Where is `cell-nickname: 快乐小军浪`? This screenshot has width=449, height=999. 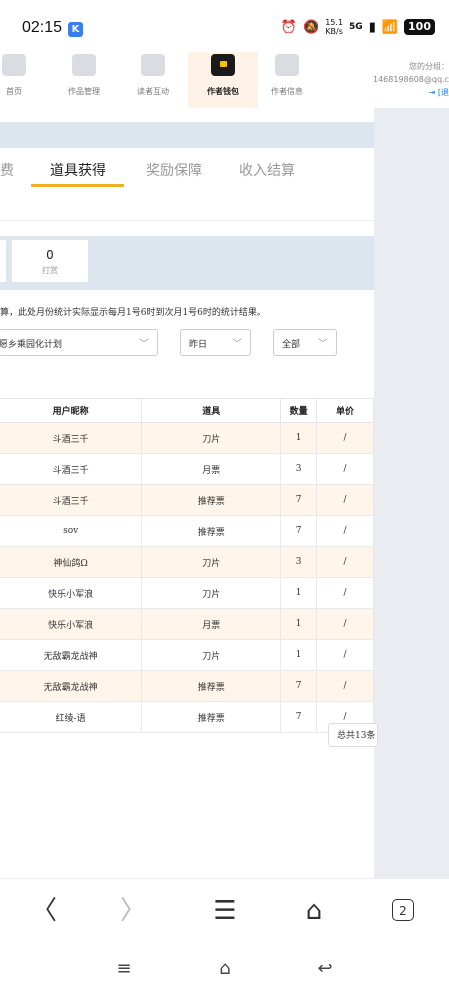 cell-nickname: 快乐小军浪 is located at coordinates (71, 593).